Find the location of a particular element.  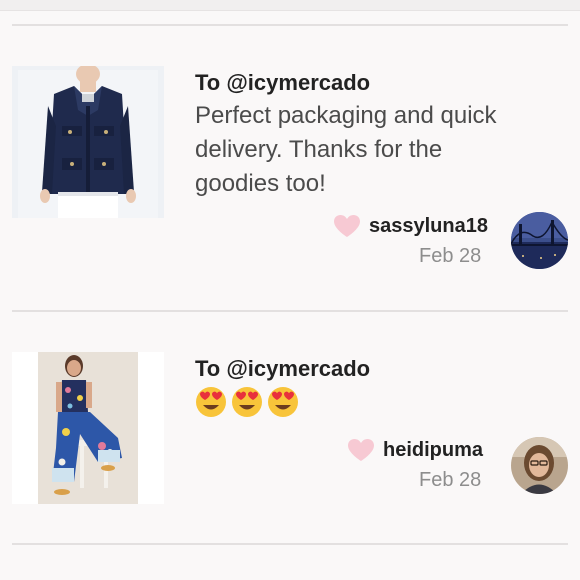

avatar is located at coordinates (539, 465).